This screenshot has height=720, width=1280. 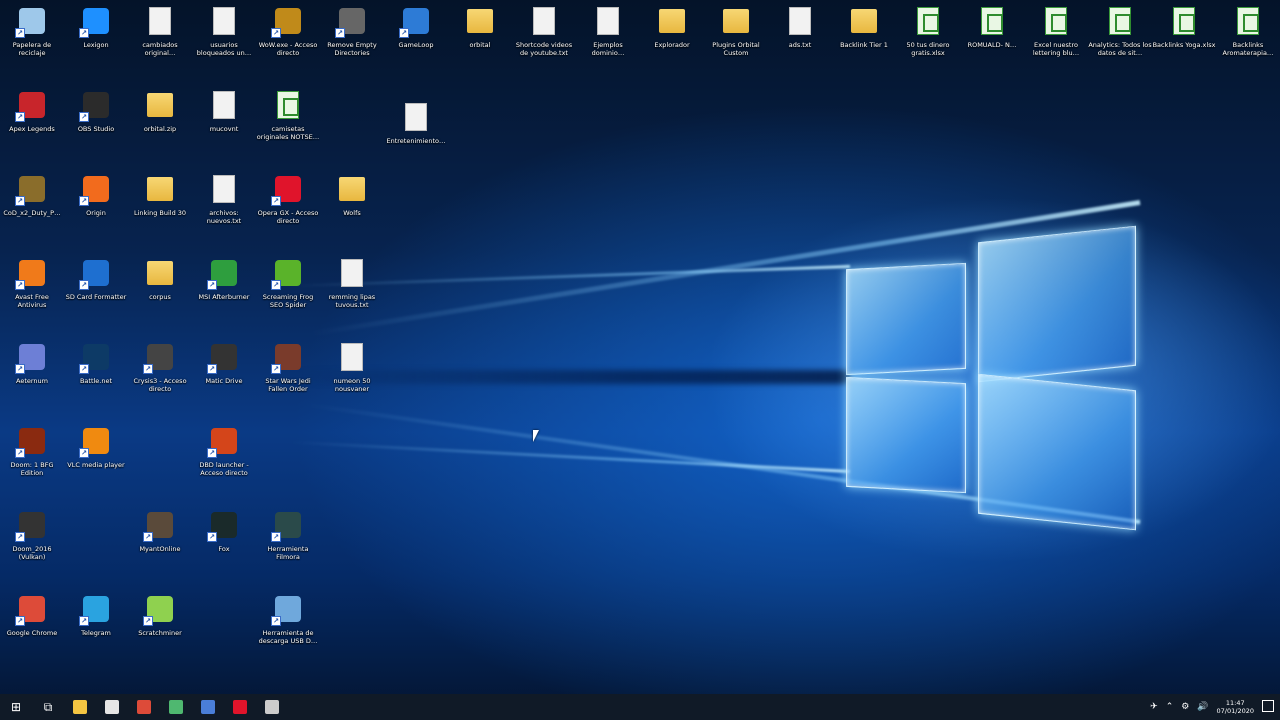 I want to click on desktop-icon-label: Google Chrome, so click(x=32, y=633).